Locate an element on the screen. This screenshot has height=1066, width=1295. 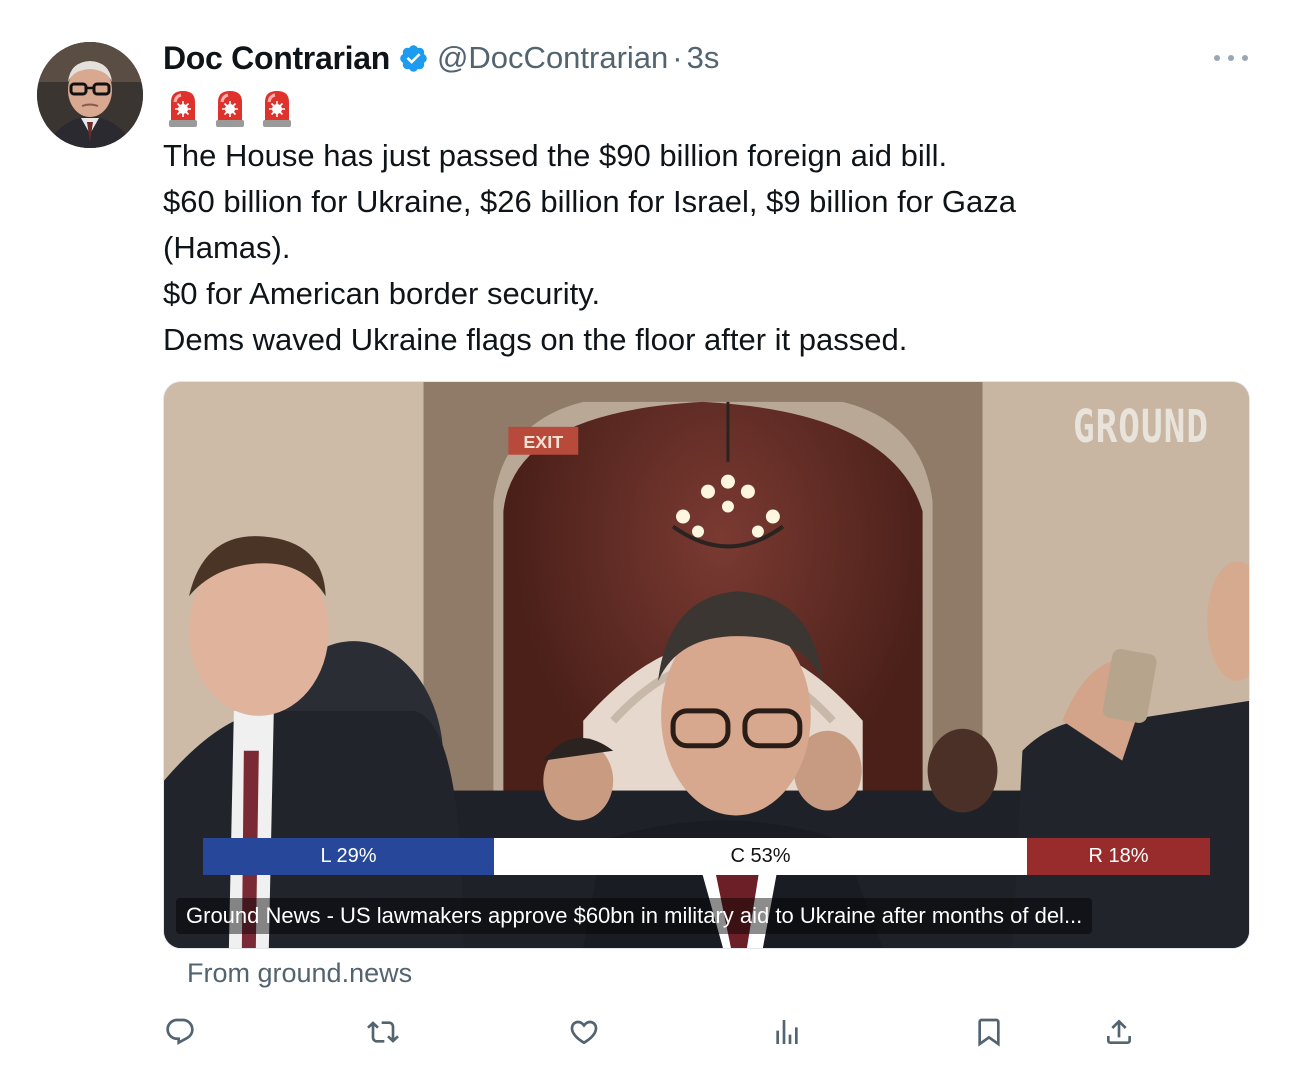
tweet-text-line: (Hamas). is located at coordinates (227, 247).